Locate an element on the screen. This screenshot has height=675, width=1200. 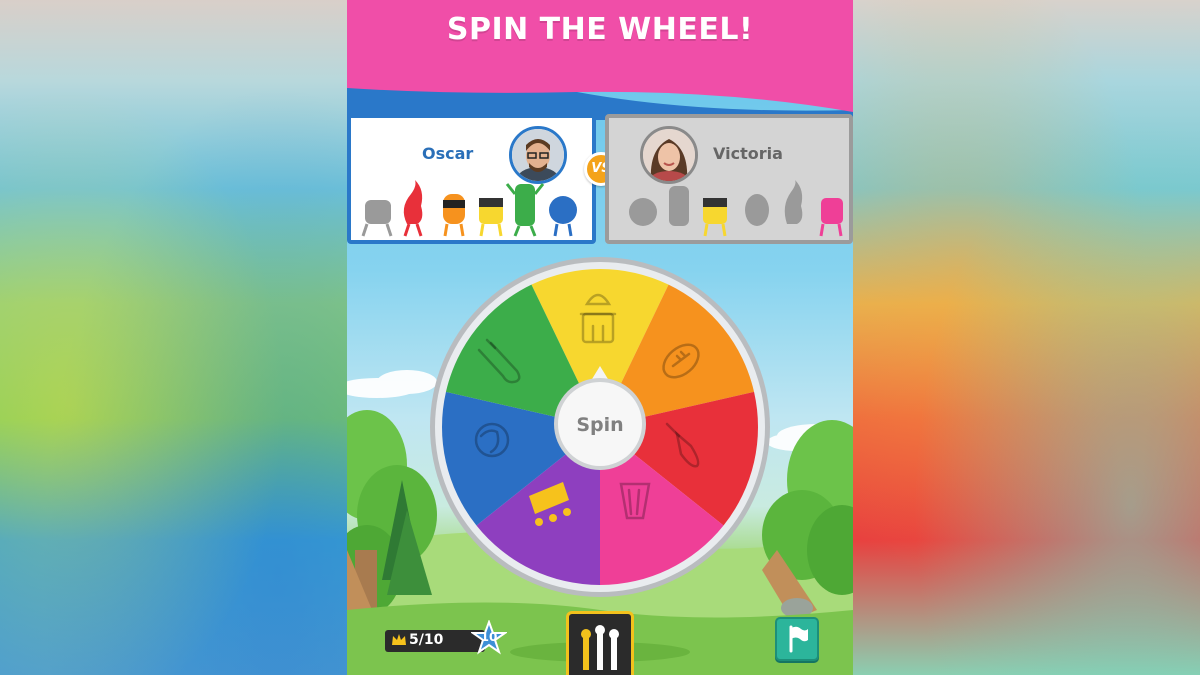
player-name: Oscar is located at coordinates (448, 153).